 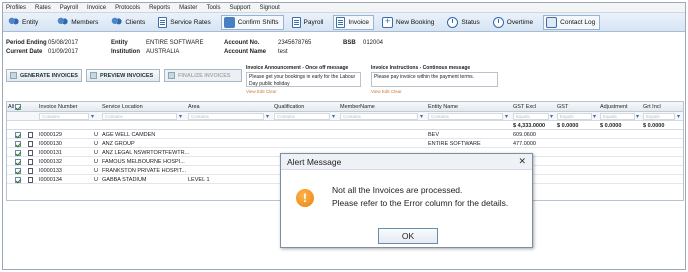 What do you see at coordinates (118, 143) in the screenshot?
I see `row-service-location: ANZ GROUP` at bounding box center [118, 143].